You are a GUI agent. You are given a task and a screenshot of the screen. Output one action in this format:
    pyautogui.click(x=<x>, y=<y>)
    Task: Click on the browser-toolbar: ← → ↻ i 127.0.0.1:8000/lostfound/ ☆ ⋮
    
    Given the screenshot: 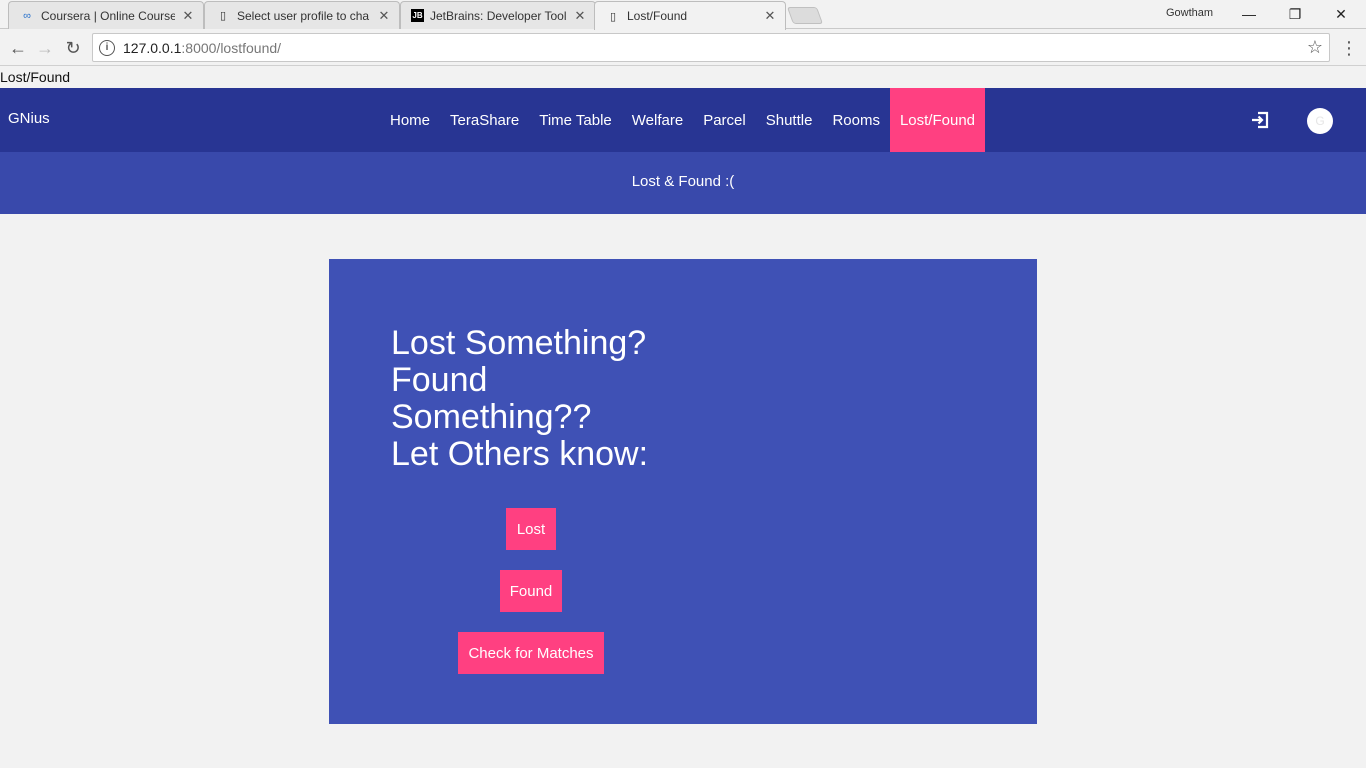 What is the action you would take?
    pyautogui.click(x=683, y=48)
    